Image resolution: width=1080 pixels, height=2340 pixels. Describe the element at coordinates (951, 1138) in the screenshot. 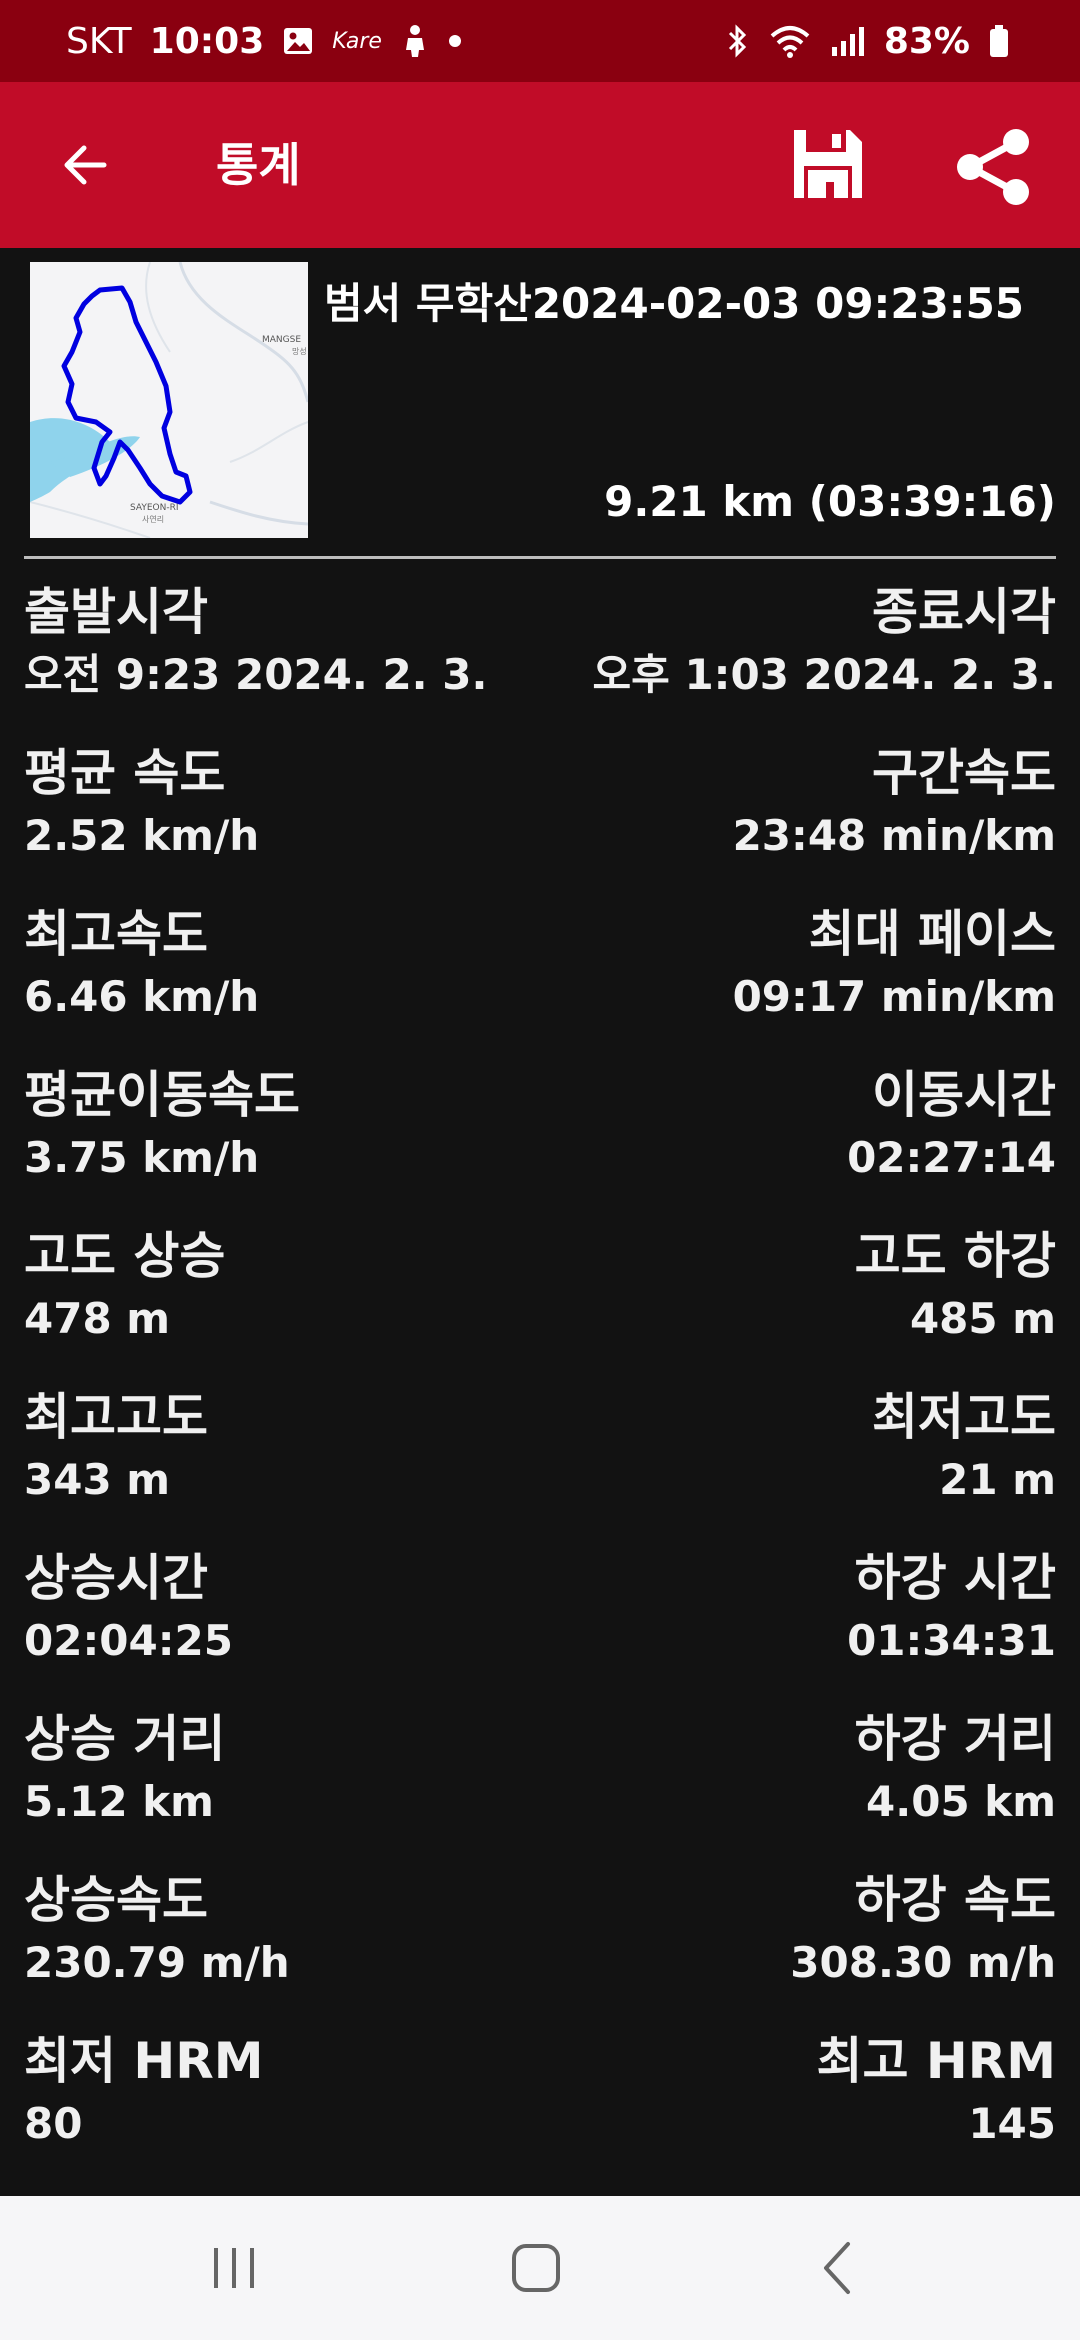

I see `stat-moving-time: 이동시간 02:27:14` at that location.